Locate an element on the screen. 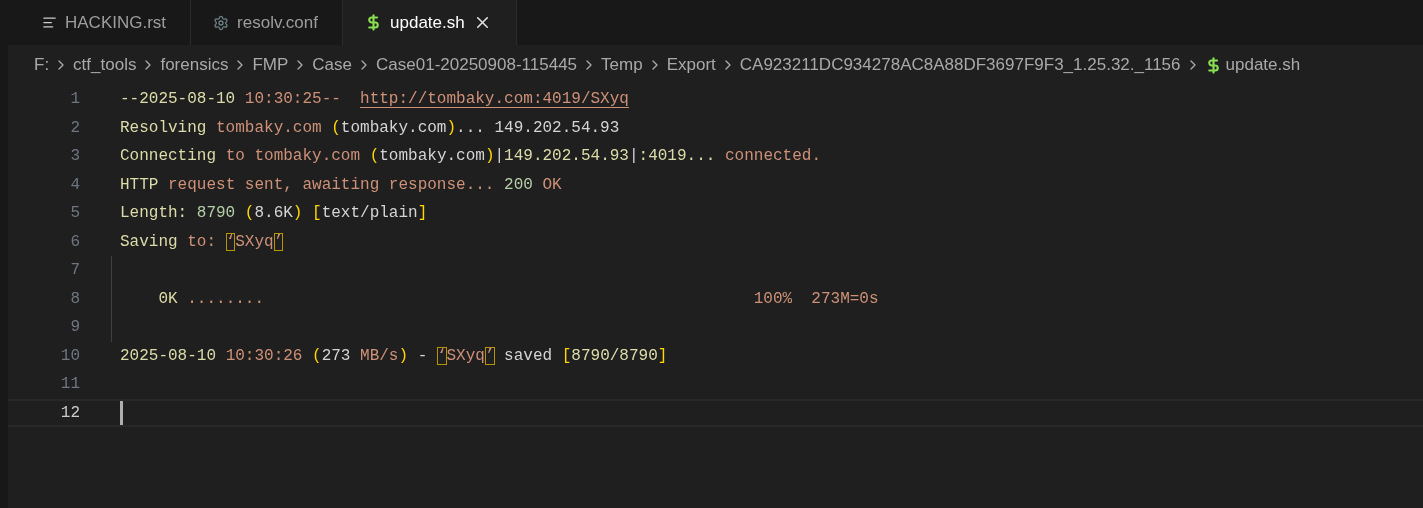 This screenshot has width=1423, height=508. code-line: Saving to: ‘SXyq’ is located at coordinates (202, 241).